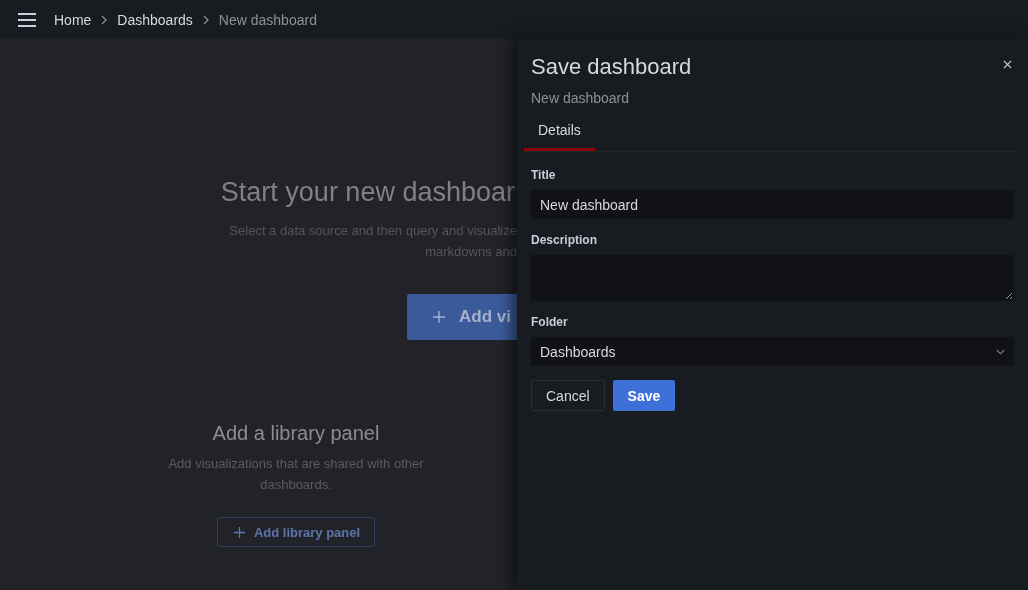 This screenshot has width=1028, height=590. Describe the element at coordinates (564, 240) in the screenshot. I see `field-label: Description` at that location.